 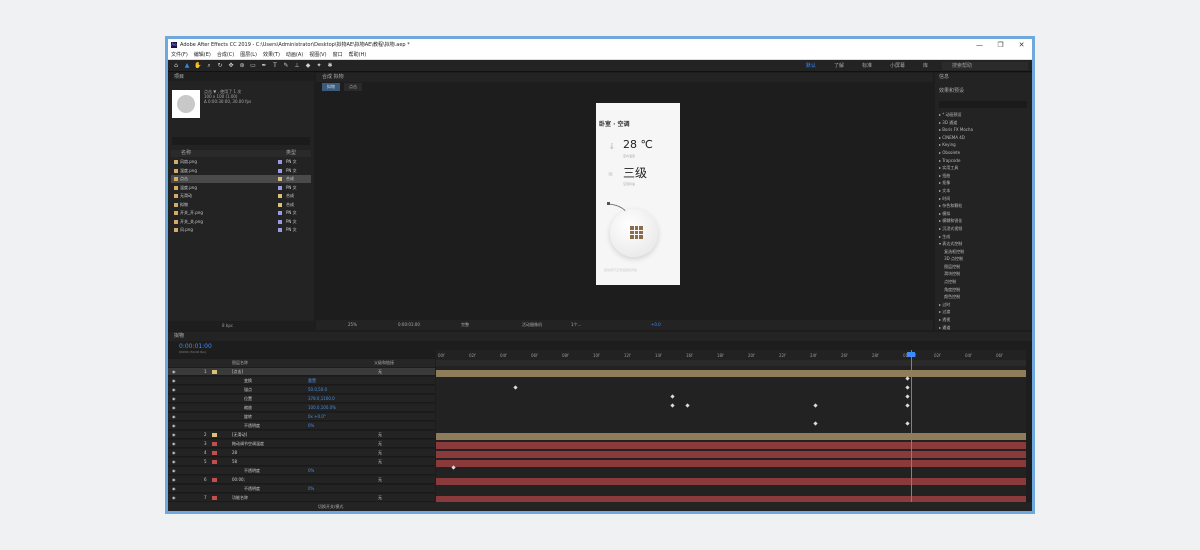 What do you see at coordinates (312, 381) in the screenshot?
I see `layer-value: 重置` at bounding box center [312, 381].